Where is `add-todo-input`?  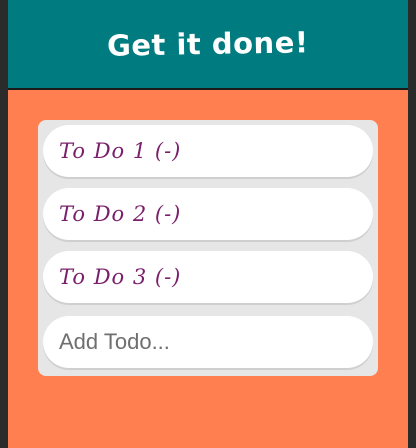 add-todo-input is located at coordinates (209, 342).